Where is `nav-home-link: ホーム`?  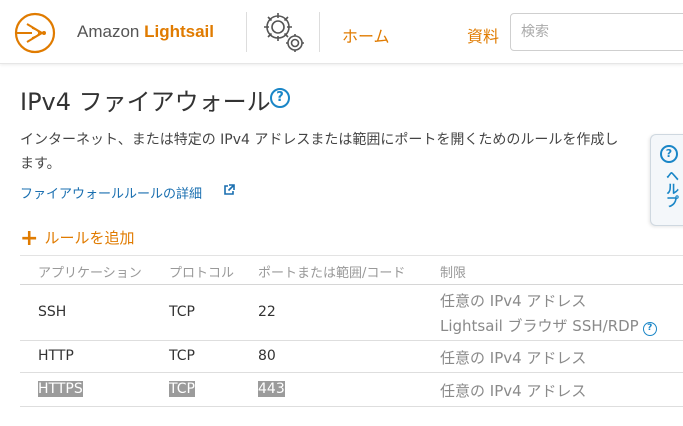 nav-home-link: ホーム is located at coordinates (366, 35).